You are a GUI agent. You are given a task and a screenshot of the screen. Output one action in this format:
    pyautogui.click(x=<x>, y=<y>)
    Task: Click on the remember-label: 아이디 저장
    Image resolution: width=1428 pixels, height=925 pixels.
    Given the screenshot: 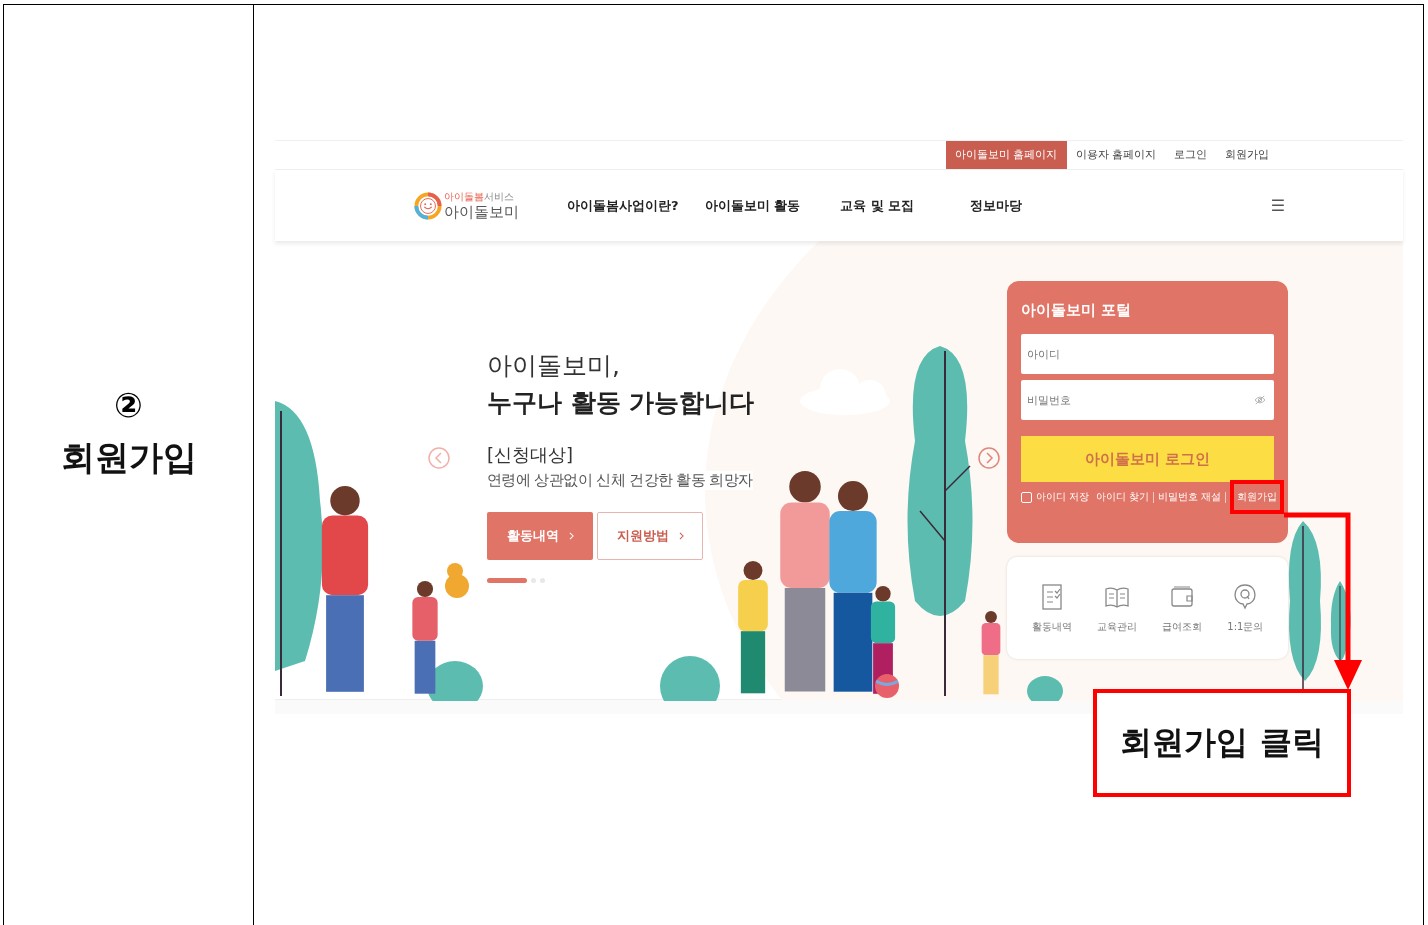 What is the action you would take?
    pyautogui.click(x=1063, y=497)
    